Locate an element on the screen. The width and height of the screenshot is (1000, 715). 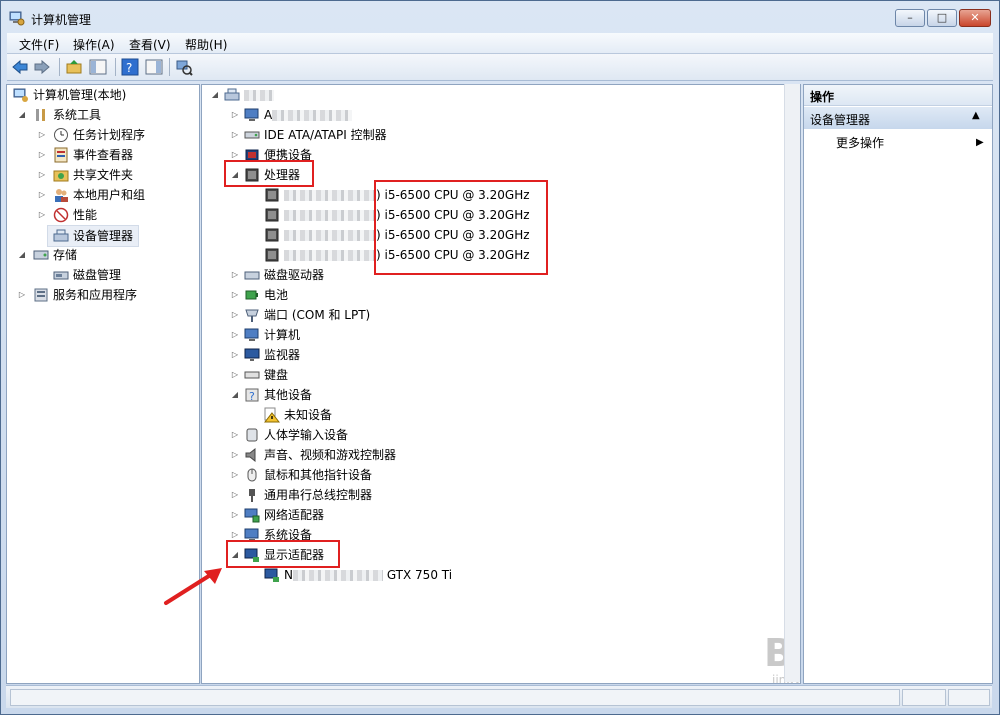
device-manager-icon is located at coordinates (61, 235).